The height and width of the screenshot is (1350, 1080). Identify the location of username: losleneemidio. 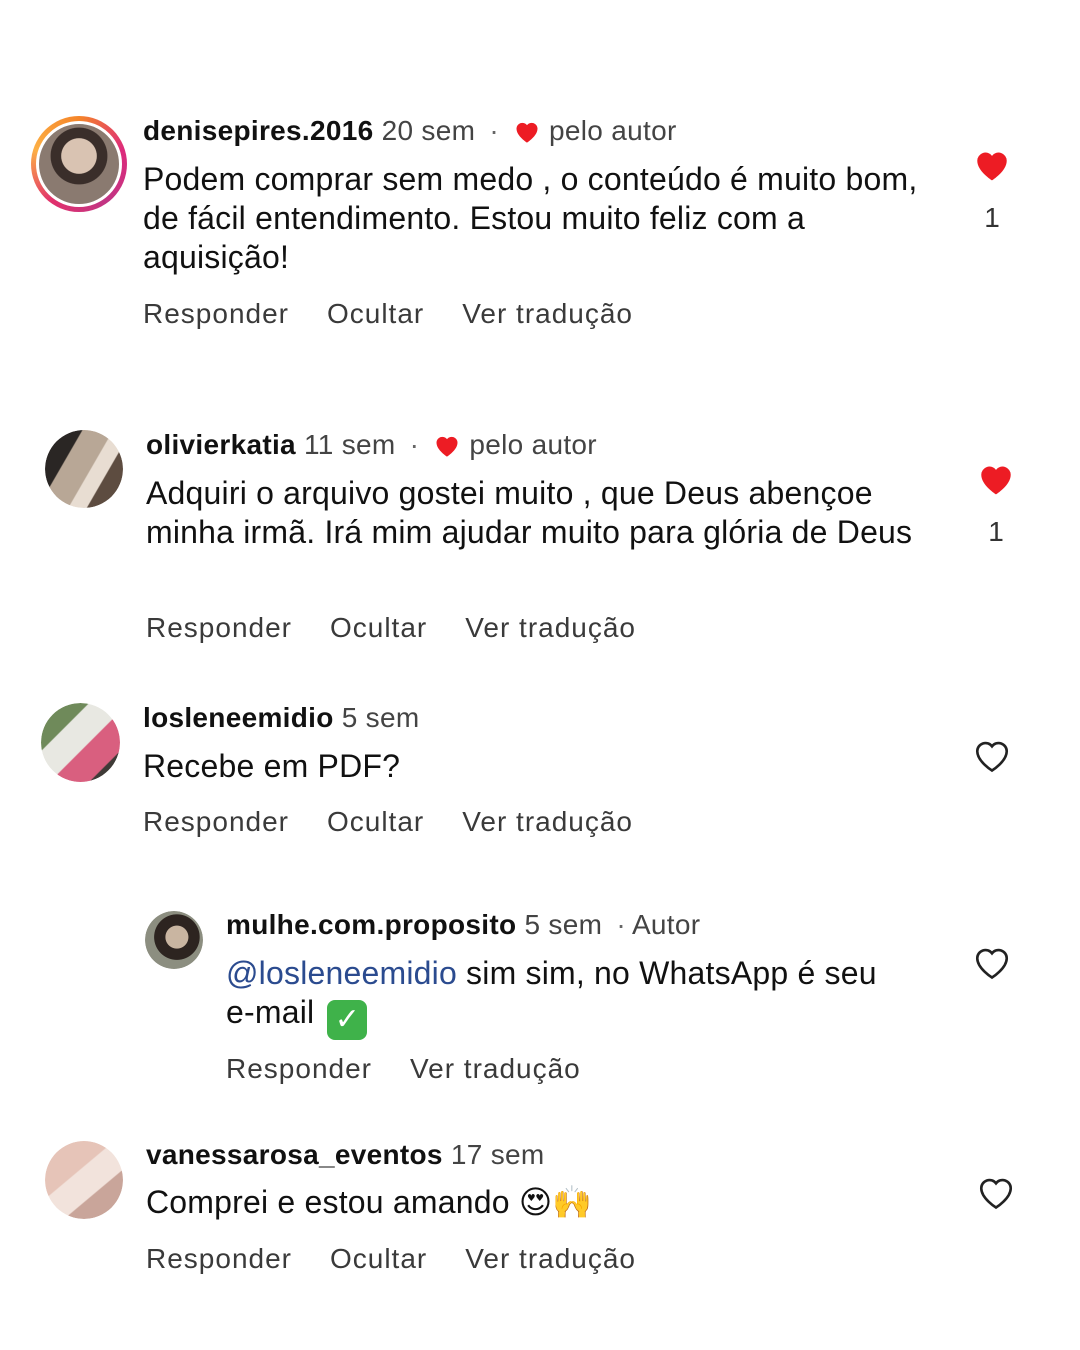
(238, 717).